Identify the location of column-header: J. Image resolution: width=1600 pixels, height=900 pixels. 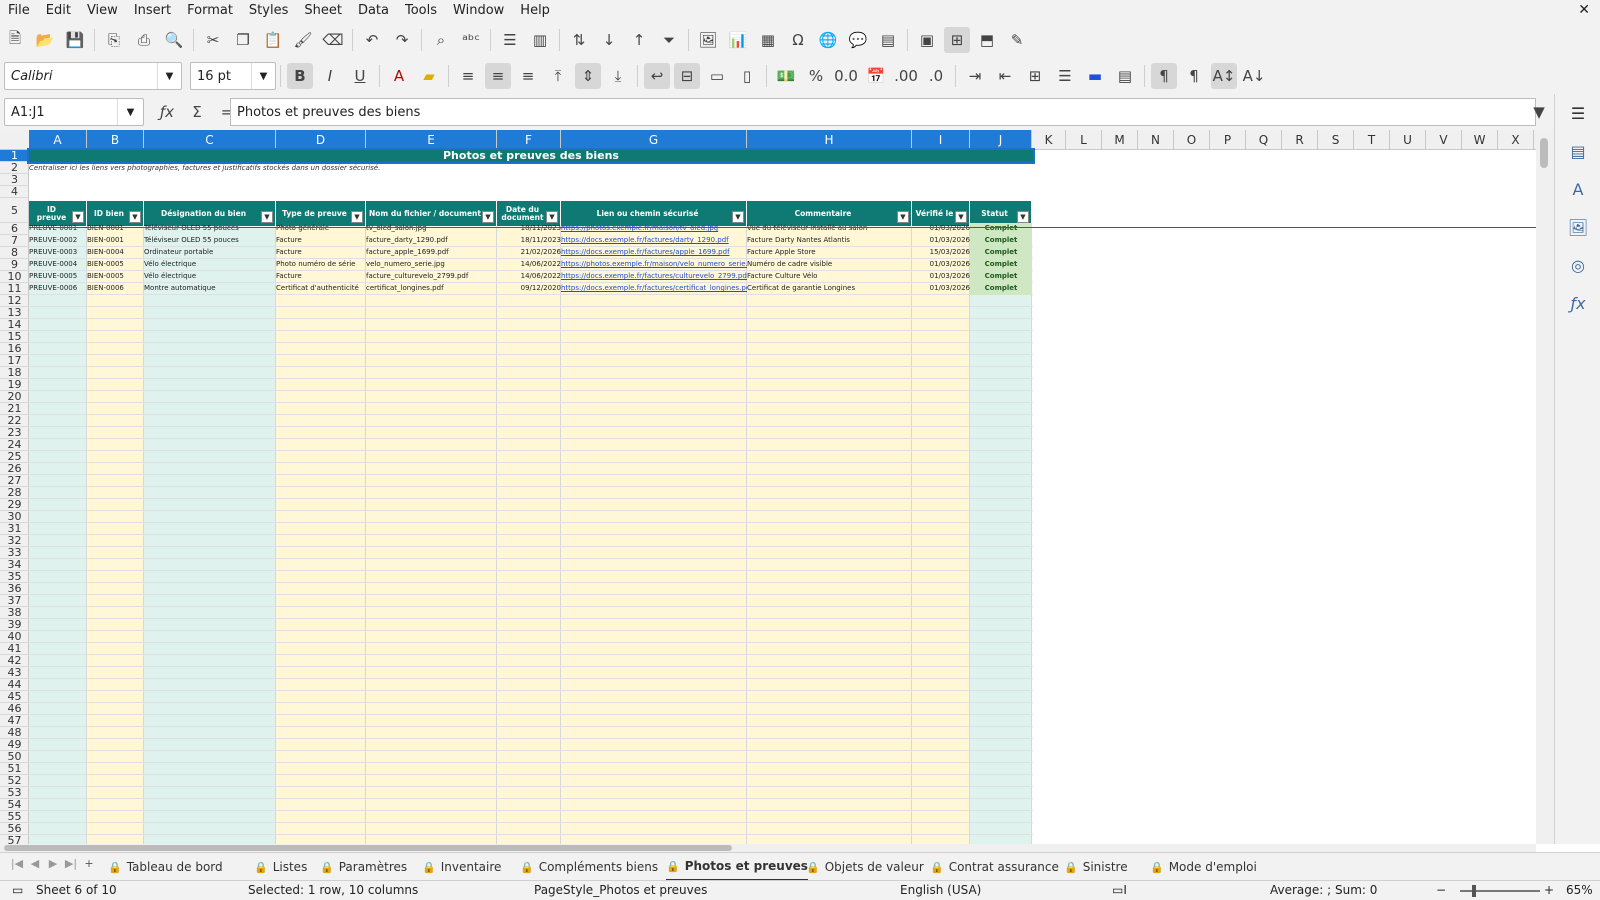
(1001, 140).